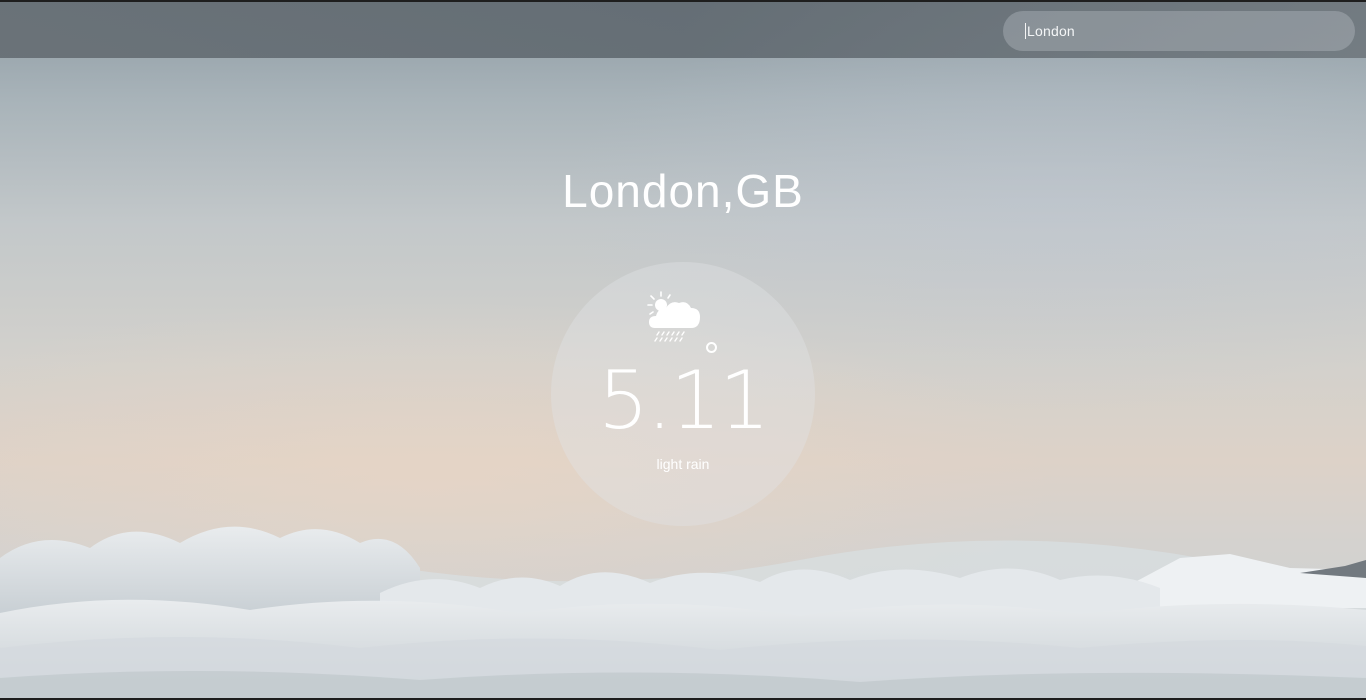 The height and width of the screenshot is (700, 1366). Describe the element at coordinates (683, 191) in the screenshot. I see `city-title: London,GB` at that location.